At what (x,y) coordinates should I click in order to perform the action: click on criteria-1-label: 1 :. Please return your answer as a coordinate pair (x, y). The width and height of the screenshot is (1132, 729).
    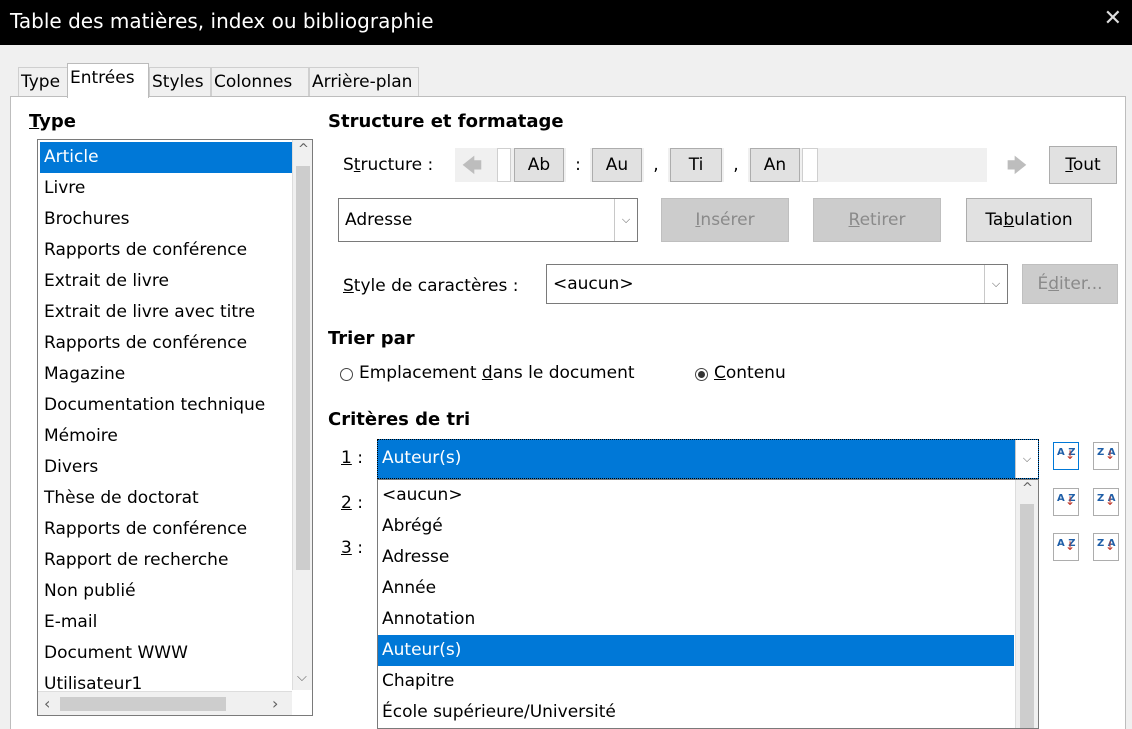
    Looking at the image, I should click on (352, 458).